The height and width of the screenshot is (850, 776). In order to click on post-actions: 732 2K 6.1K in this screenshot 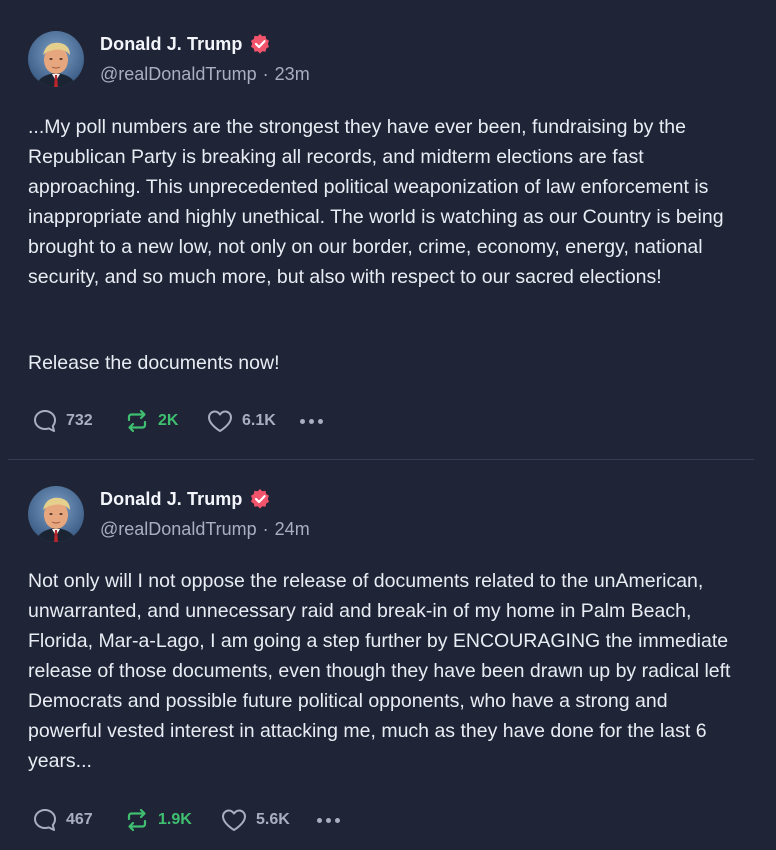, I will do `click(177, 421)`.